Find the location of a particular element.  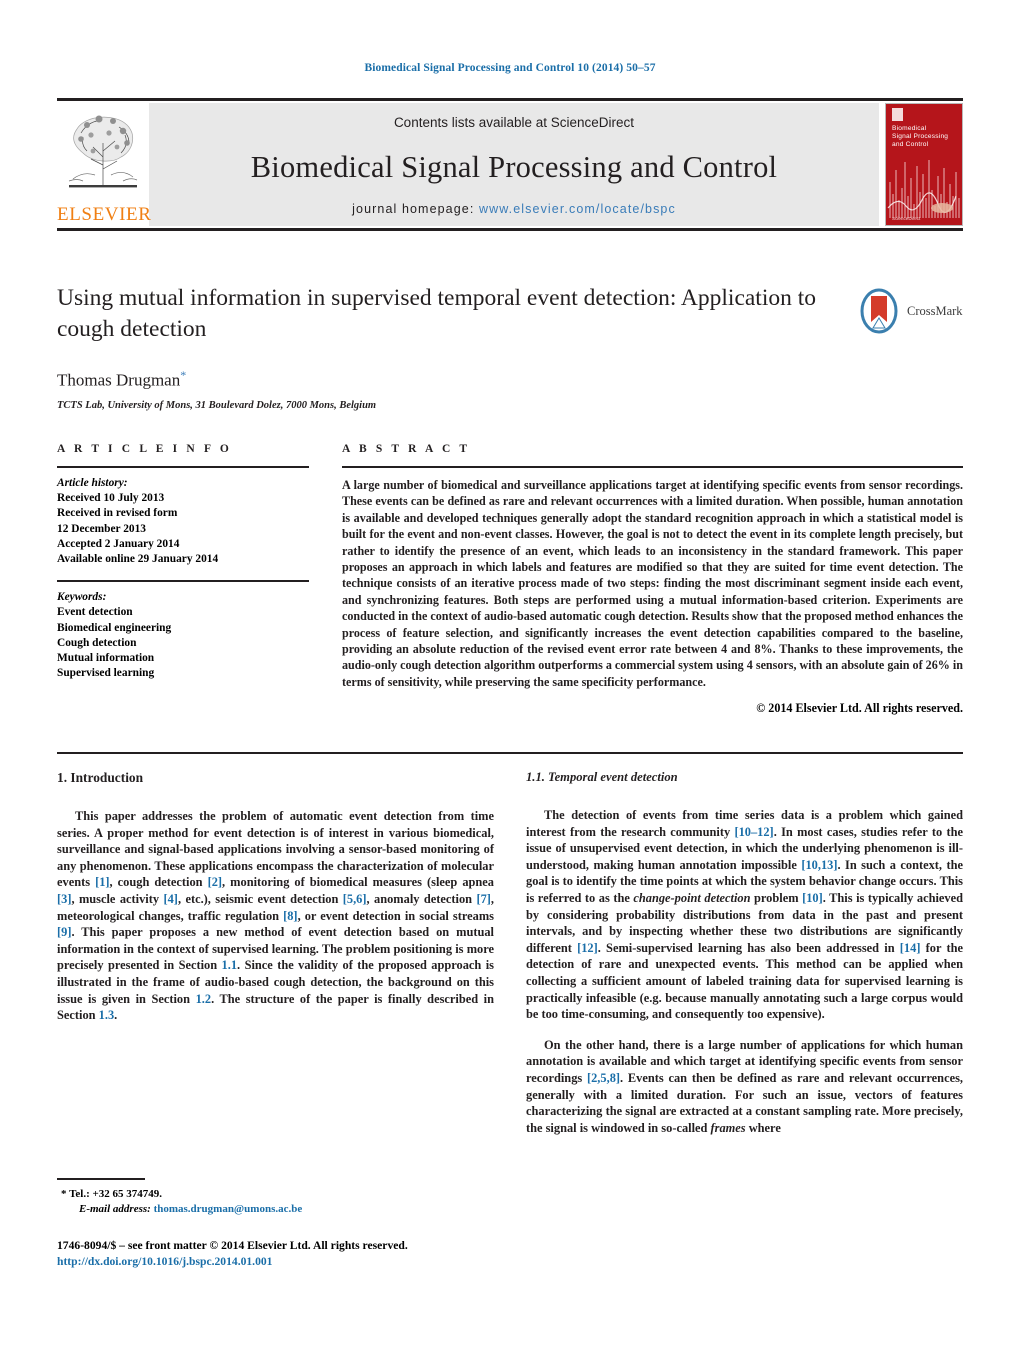

text-run: . is located at coordinates (116, 1015).